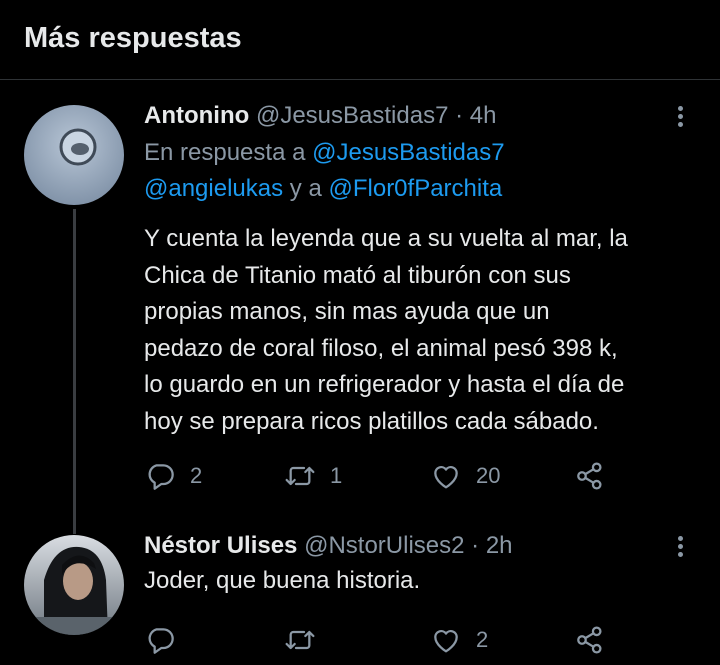  I want to click on author-handle: @JesusBastidas7, so click(352, 115).